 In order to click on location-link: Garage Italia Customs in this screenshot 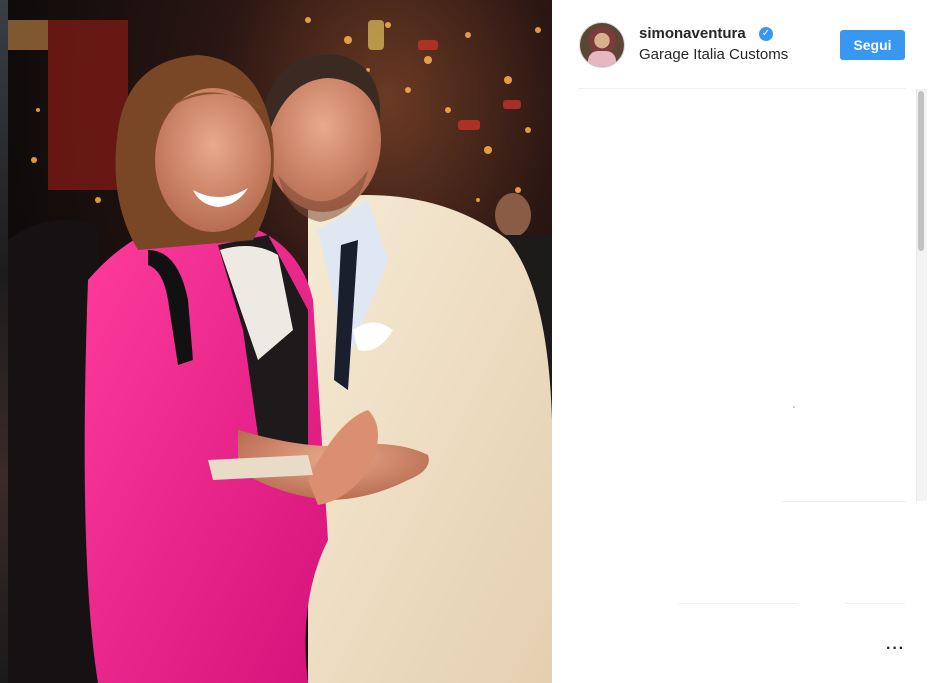, I will do `click(713, 54)`.